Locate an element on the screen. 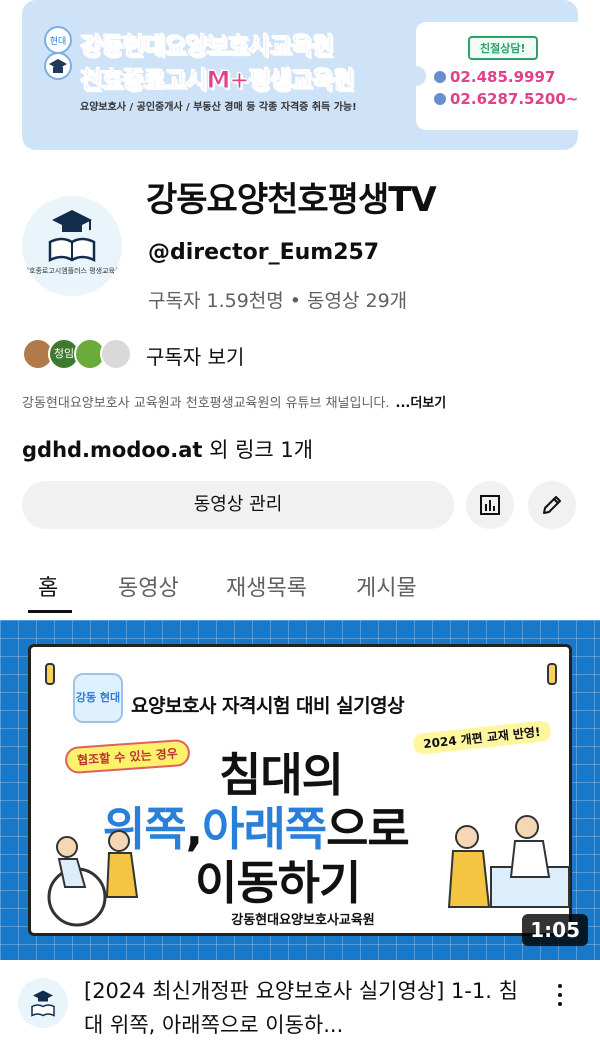  tab-playlists: 재생목록 is located at coordinates (266, 586).